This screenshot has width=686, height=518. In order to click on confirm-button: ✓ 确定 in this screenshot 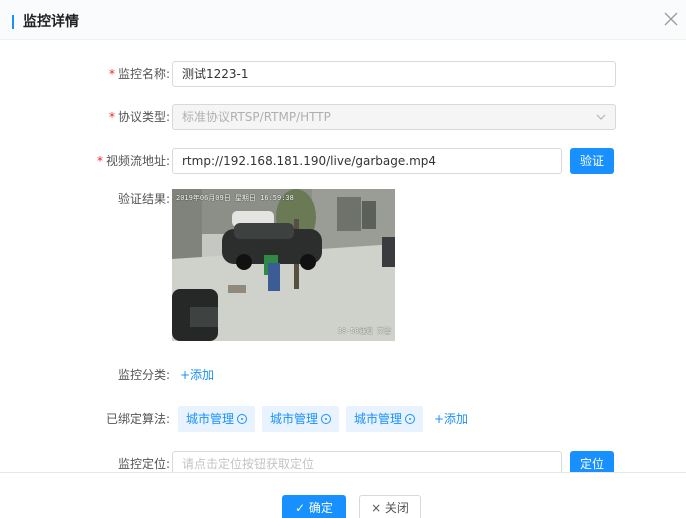, I will do `click(314, 506)`.